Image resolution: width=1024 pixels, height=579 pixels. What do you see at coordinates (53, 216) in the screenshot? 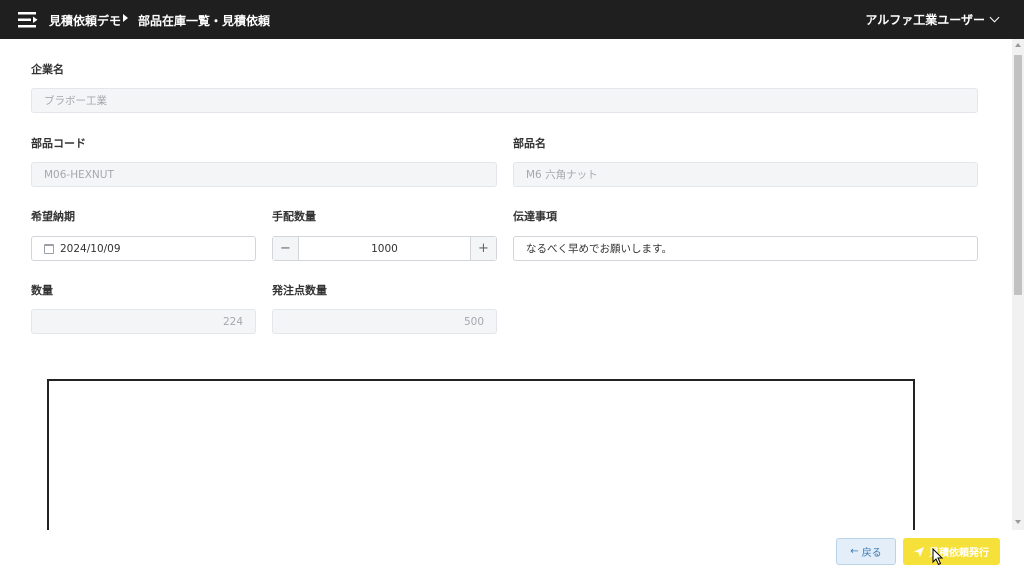
I see `delivery-date-label: 希望納期` at bounding box center [53, 216].